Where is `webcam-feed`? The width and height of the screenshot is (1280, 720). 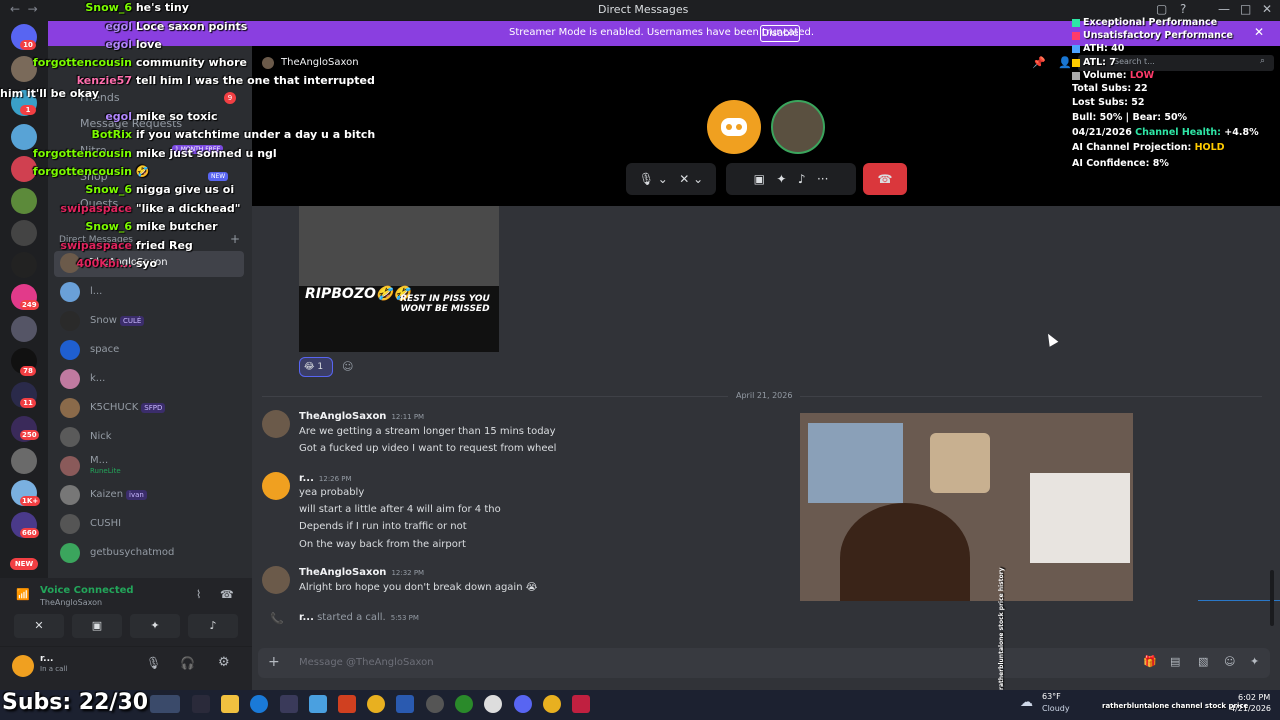
webcam-feed is located at coordinates (966, 507).